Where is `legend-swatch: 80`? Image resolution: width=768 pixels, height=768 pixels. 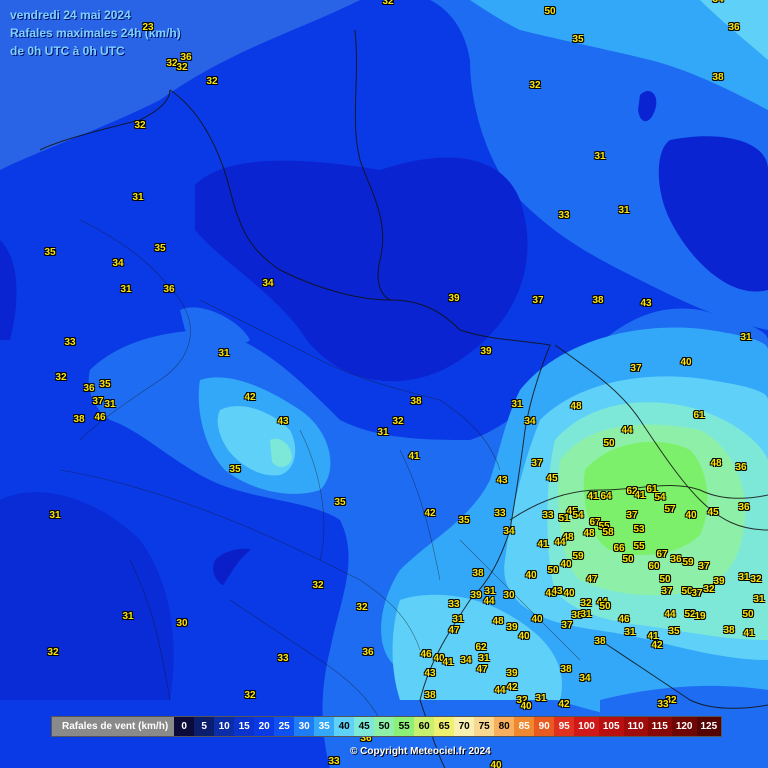
legend-swatch: 80 is located at coordinates (504, 726).